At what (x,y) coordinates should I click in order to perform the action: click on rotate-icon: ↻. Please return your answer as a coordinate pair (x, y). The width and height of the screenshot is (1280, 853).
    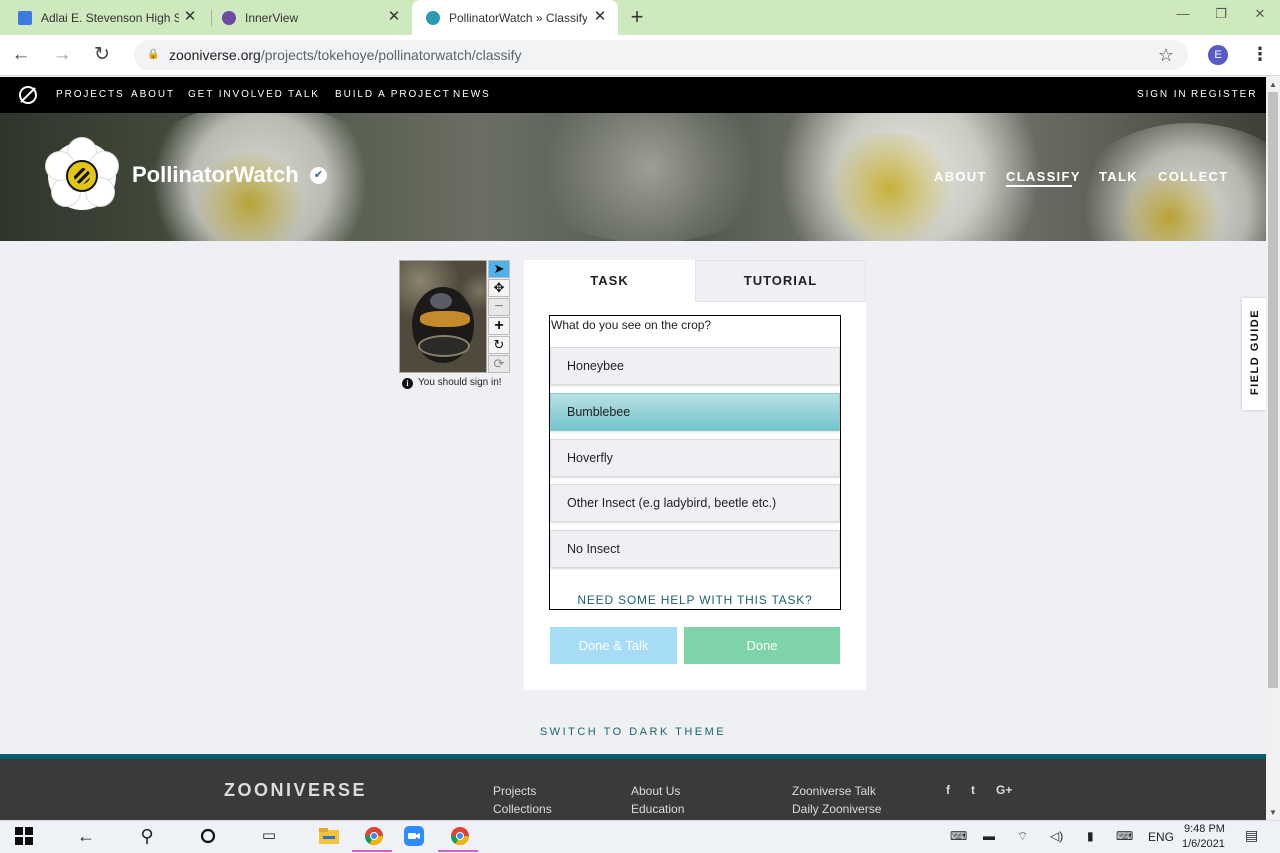
    Looking at the image, I should click on (499, 345).